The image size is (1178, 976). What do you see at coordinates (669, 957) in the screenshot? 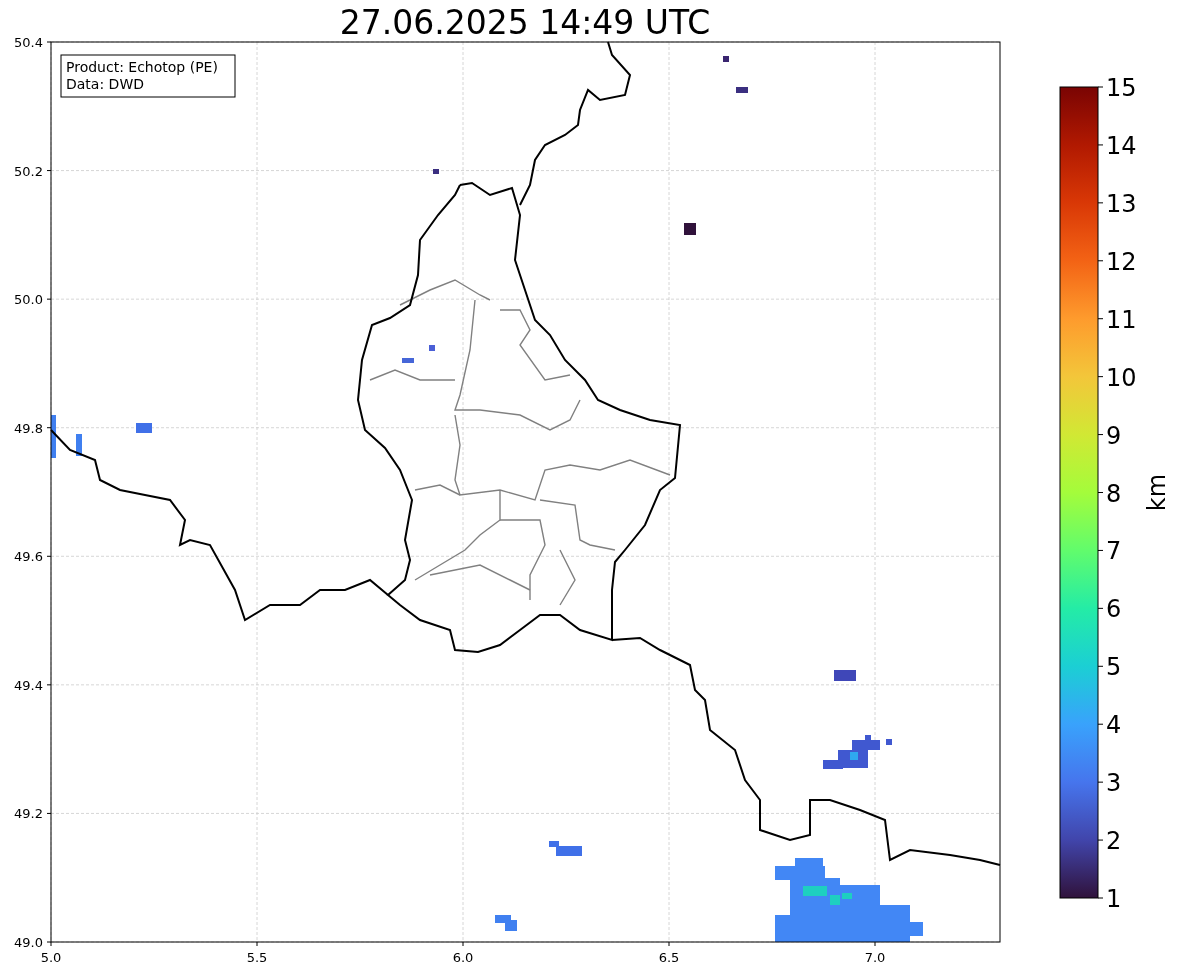
I see `x-tick-label: 6.5` at bounding box center [669, 957].